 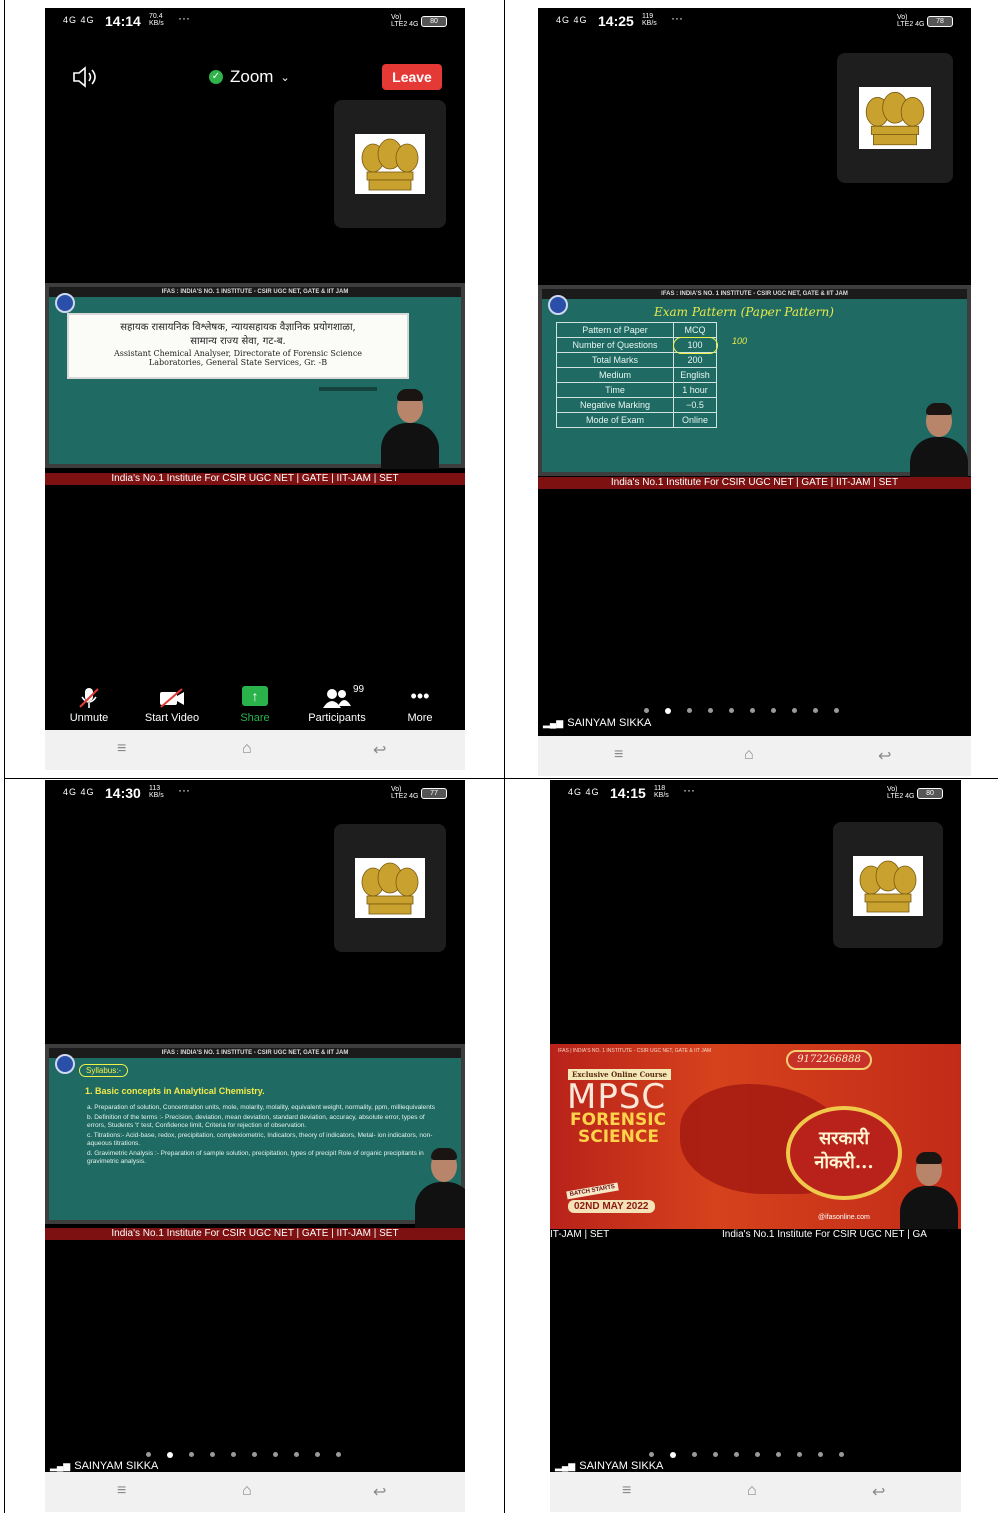 What do you see at coordinates (580, 1234) in the screenshot?
I see `ticker-left: IT-JAM | SET` at bounding box center [580, 1234].